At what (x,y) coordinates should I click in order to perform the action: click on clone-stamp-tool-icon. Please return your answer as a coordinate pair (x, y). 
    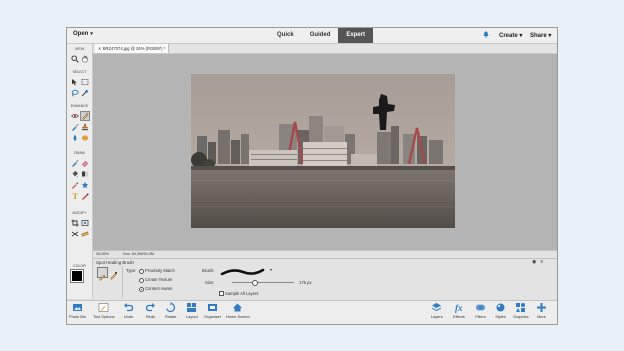
    Looking at the image, I should click on (84, 126).